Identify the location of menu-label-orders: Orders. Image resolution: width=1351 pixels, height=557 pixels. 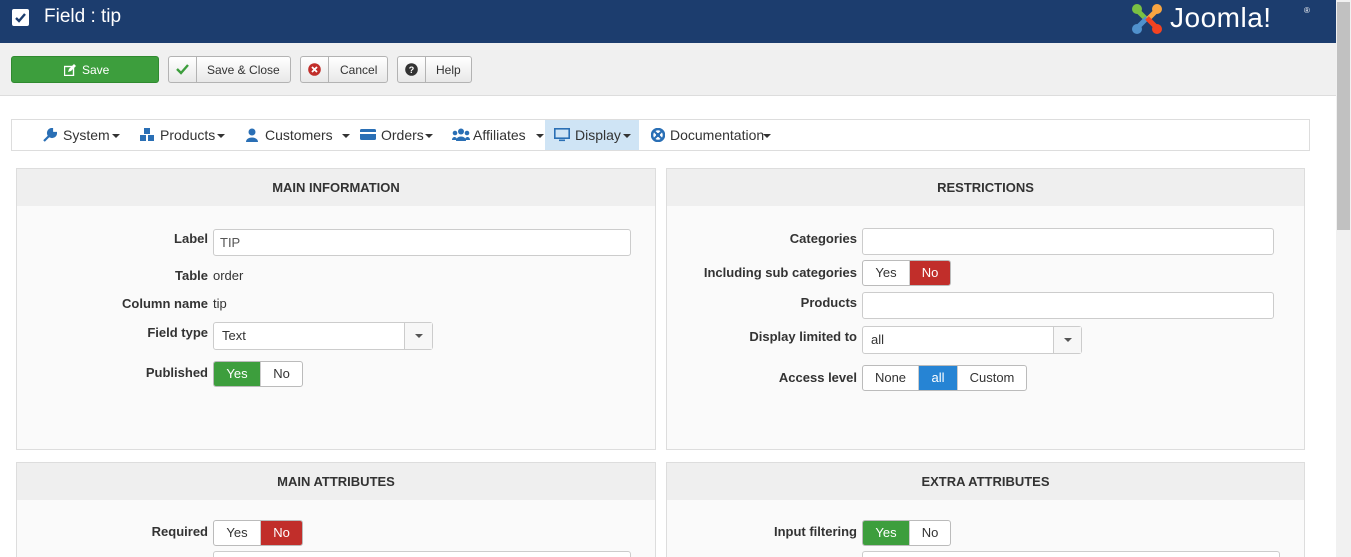
(402, 135).